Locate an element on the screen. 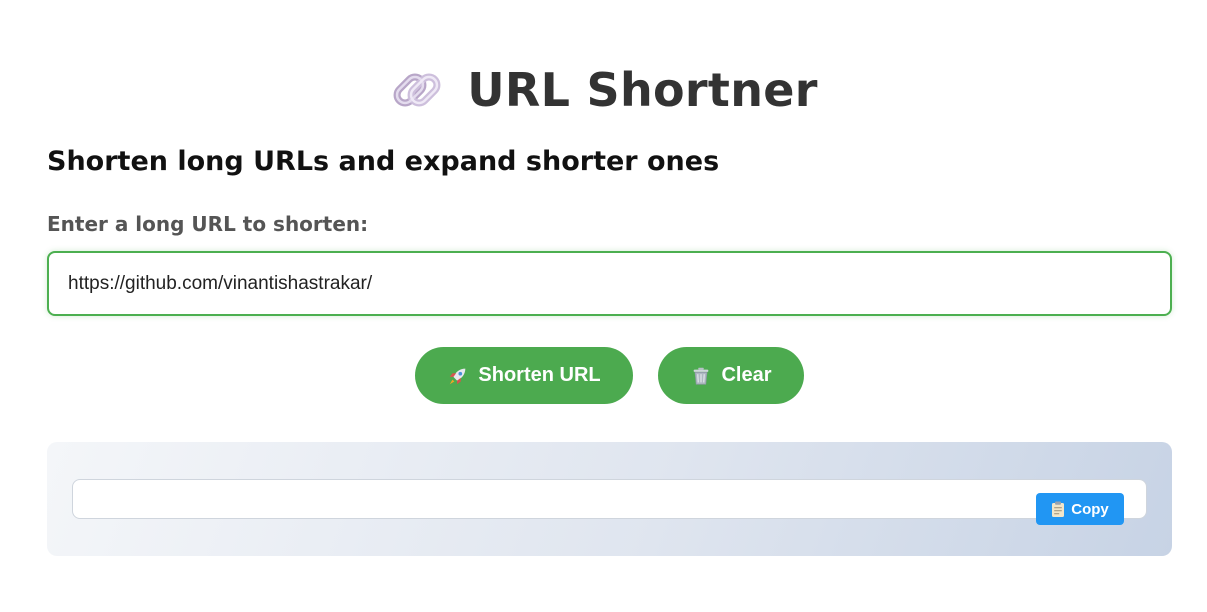 The height and width of the screenshot is (612, 1207). clear-label: Clear is located at coordinates (746, 375).